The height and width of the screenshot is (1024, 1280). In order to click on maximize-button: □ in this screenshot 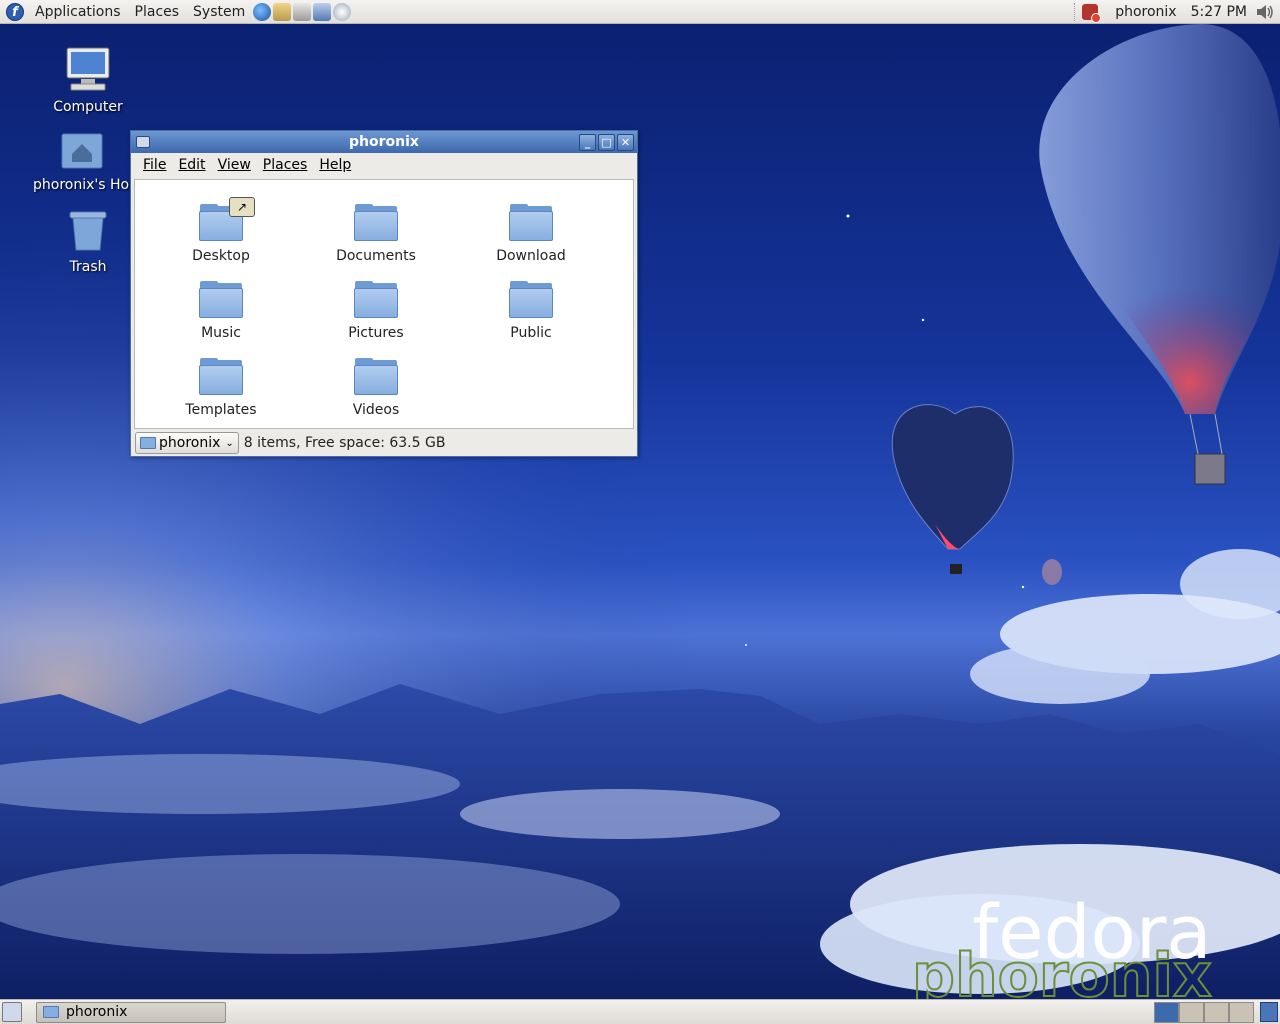, I will do `click(606, 142)`.